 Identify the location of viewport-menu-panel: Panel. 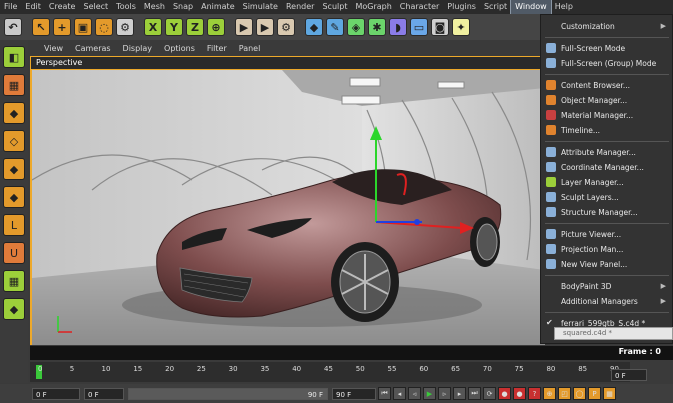
(250, 48).